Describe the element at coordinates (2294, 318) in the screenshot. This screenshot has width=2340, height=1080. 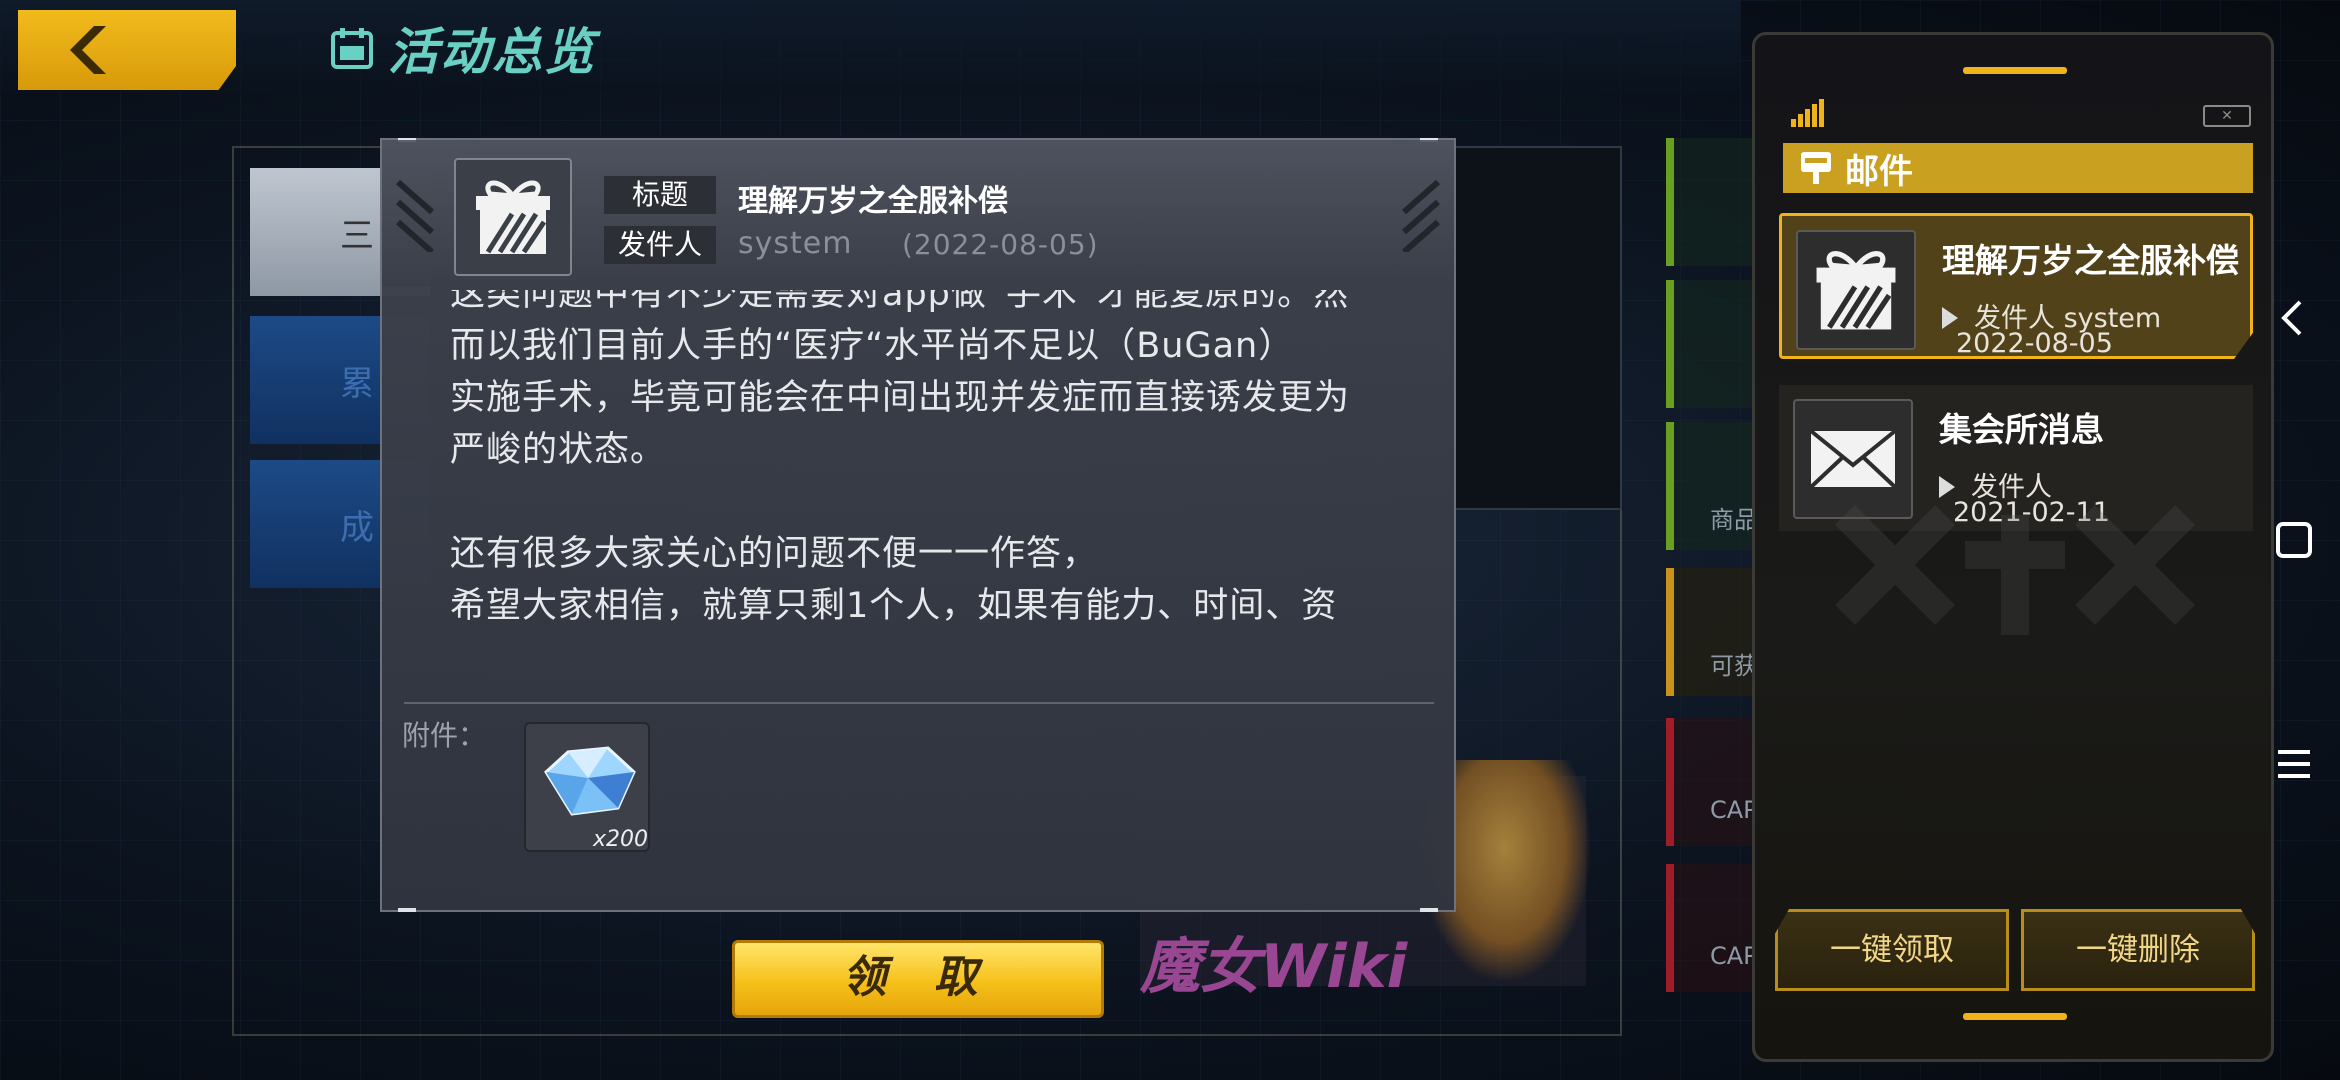
I see `nav-back-icon` at that location.